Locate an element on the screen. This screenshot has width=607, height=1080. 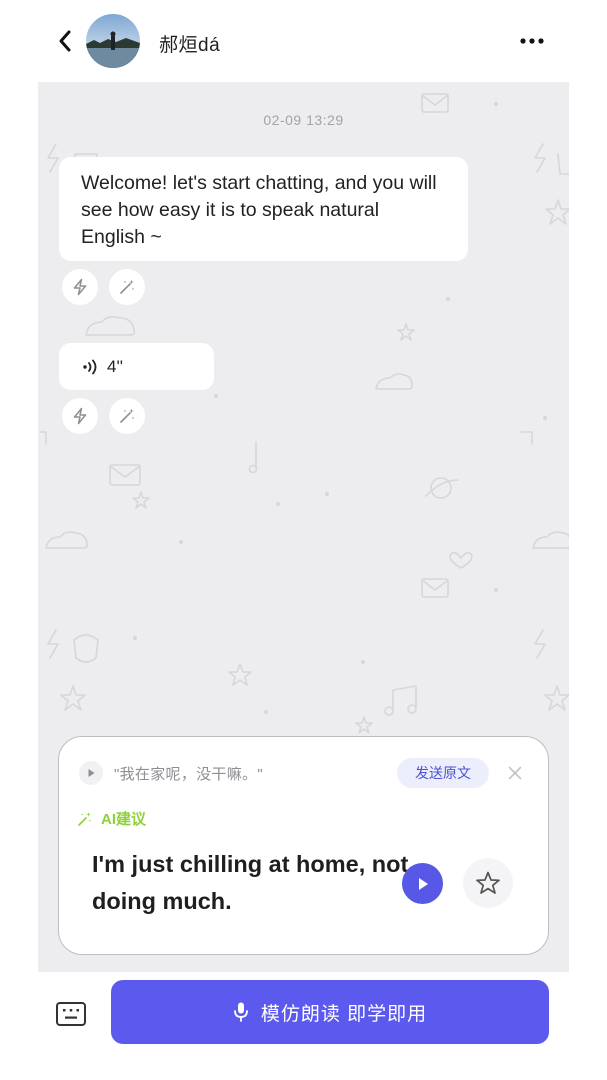
chevron-left-icon is located at coordinates (65, 41).